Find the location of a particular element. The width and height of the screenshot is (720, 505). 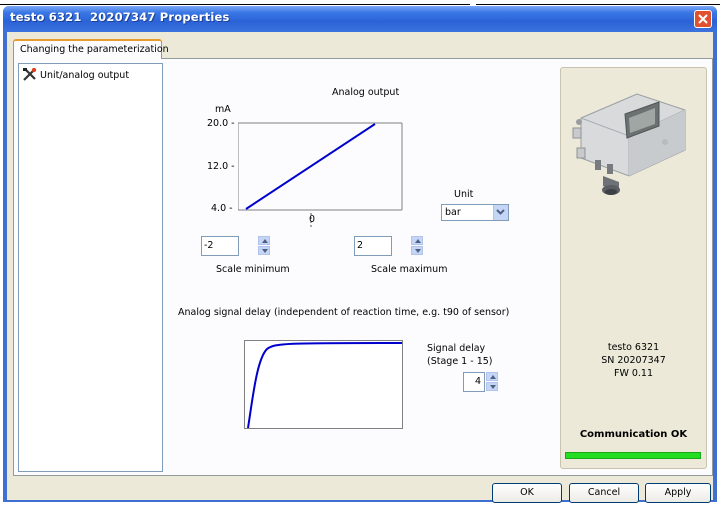

signal-delay-spinner is located at coordinates (492, 382).